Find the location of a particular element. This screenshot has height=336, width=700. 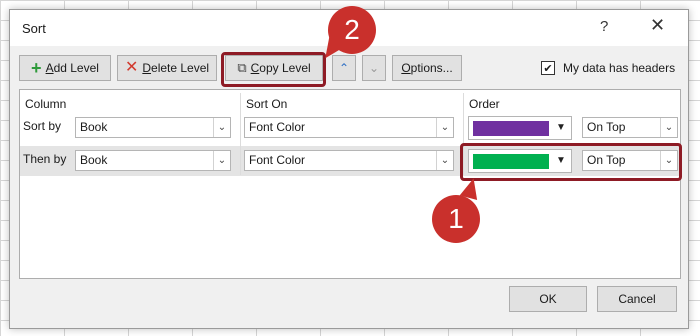

row-label: Then by is located at coordinates (45, 159).